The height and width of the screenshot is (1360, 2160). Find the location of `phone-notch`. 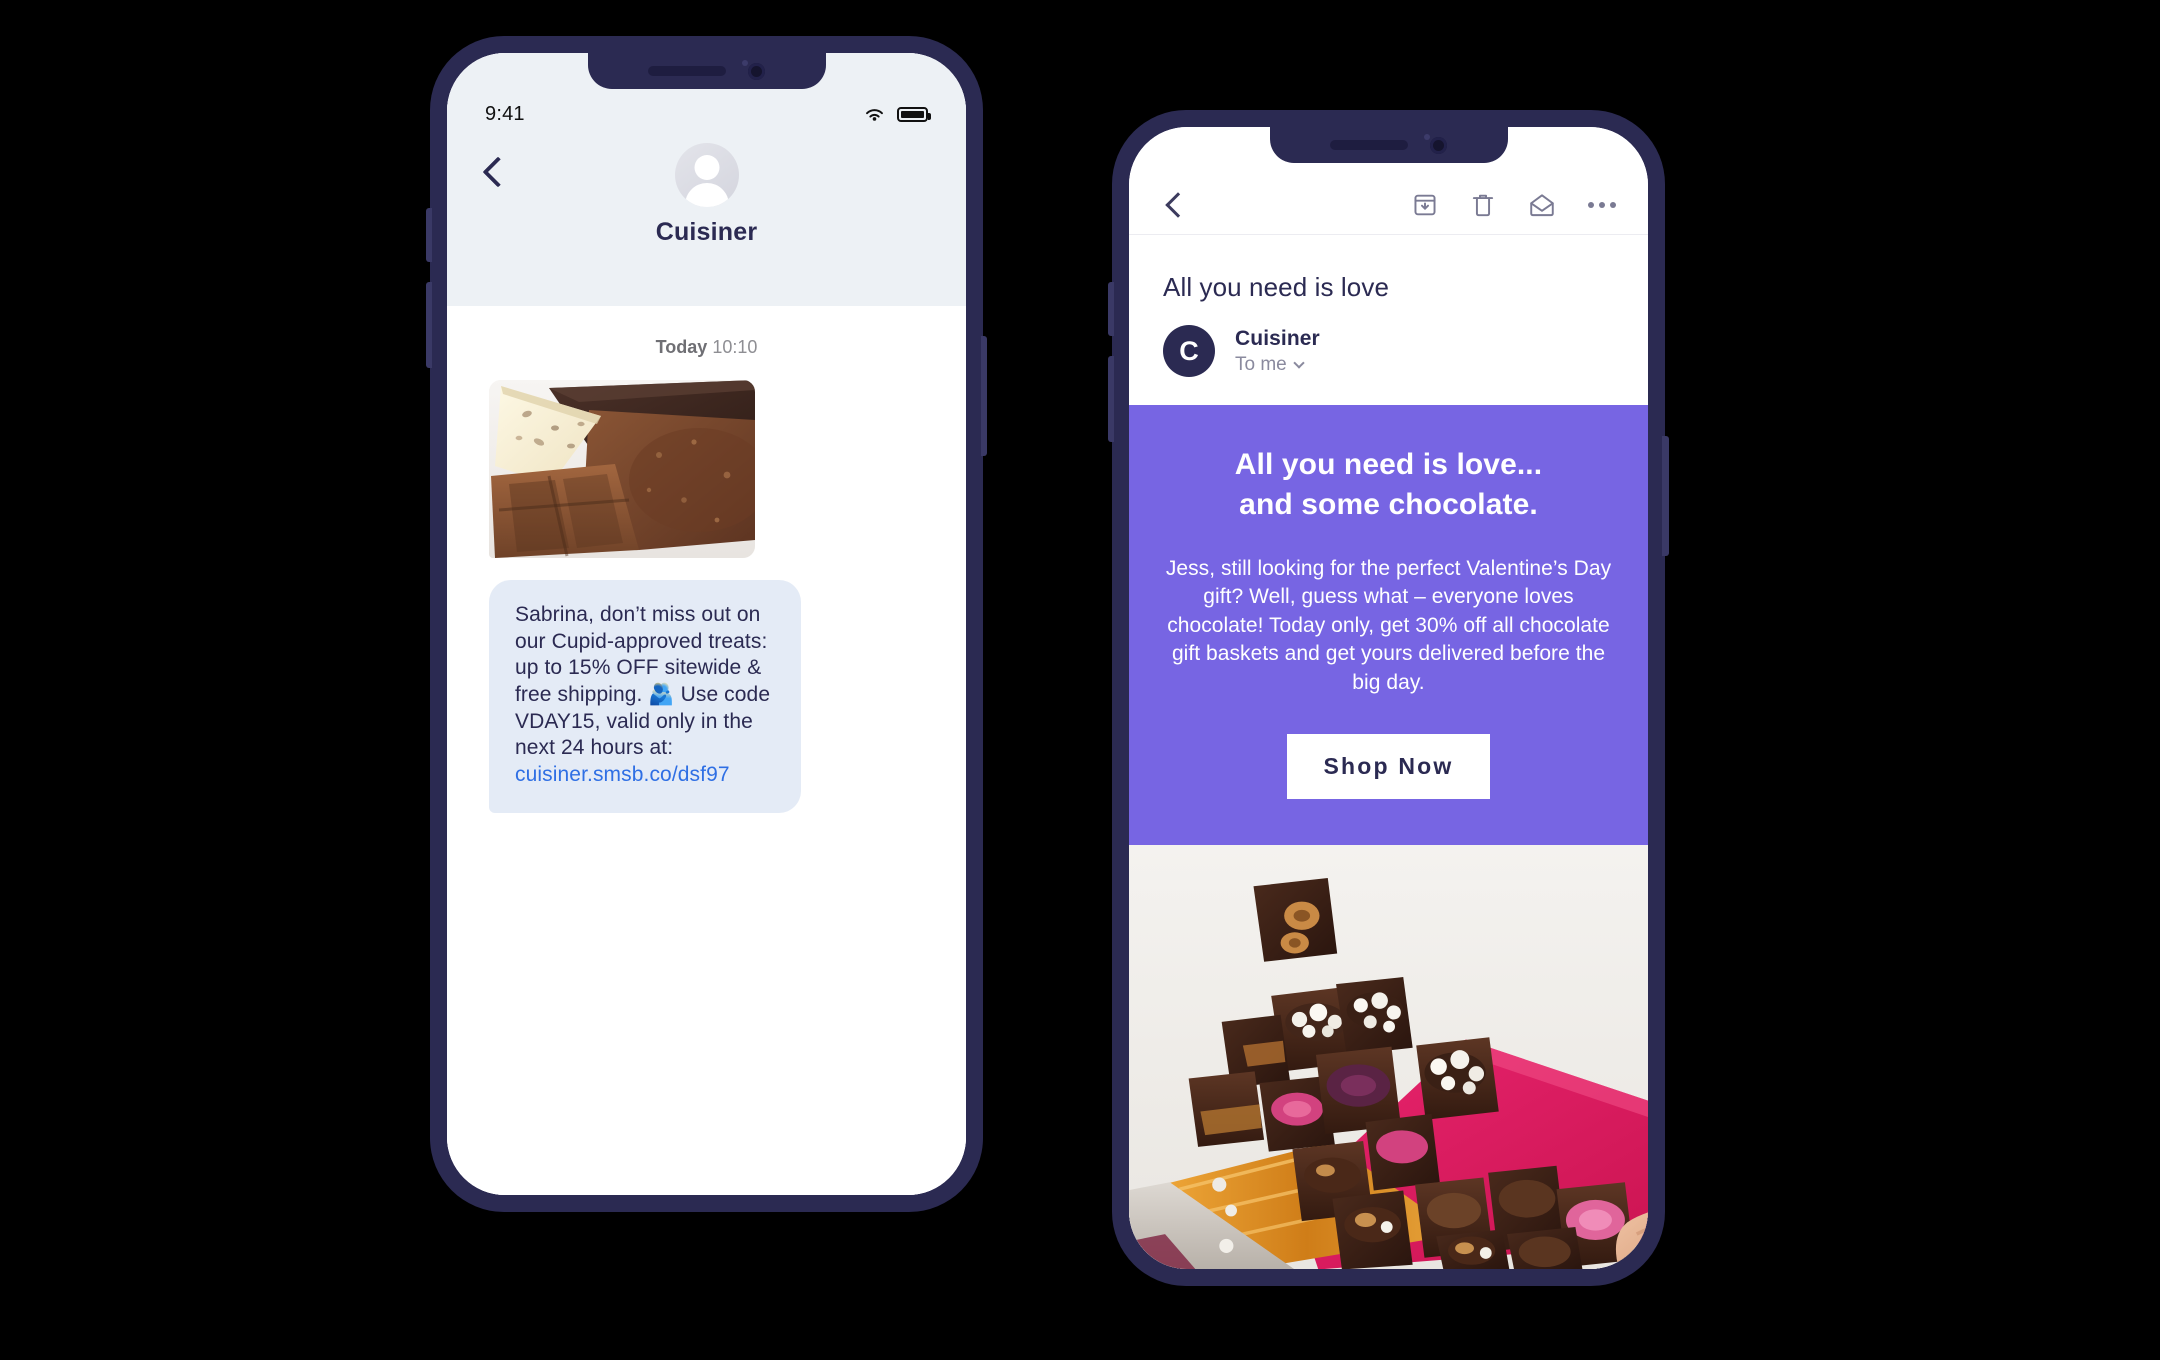

phone-notch is located at coordinates (706, 71).